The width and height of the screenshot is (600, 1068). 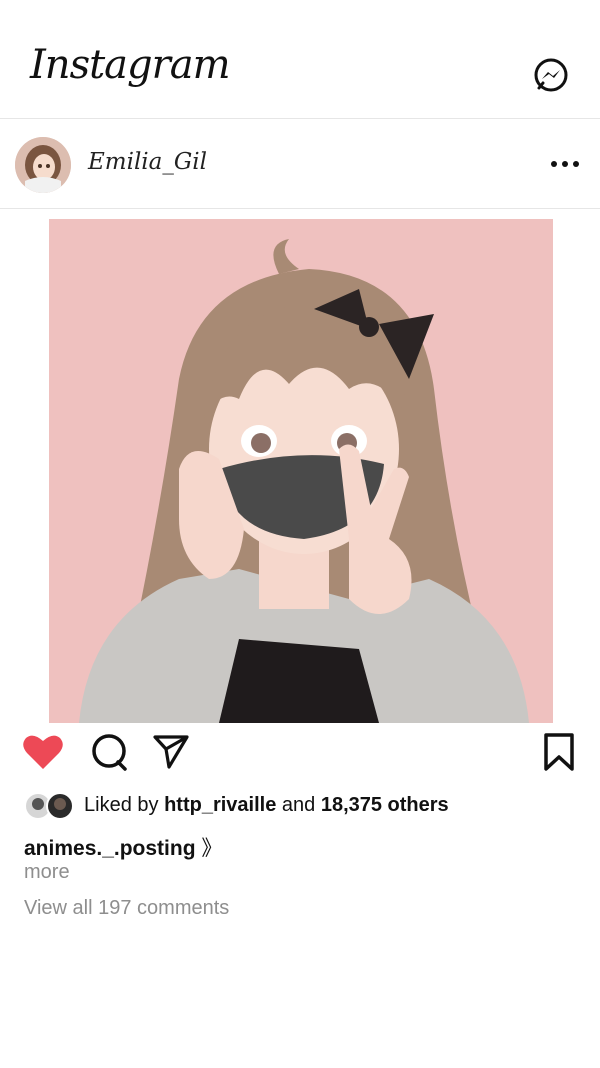 I want to click on comment-icon, so click(x=109, y=752).